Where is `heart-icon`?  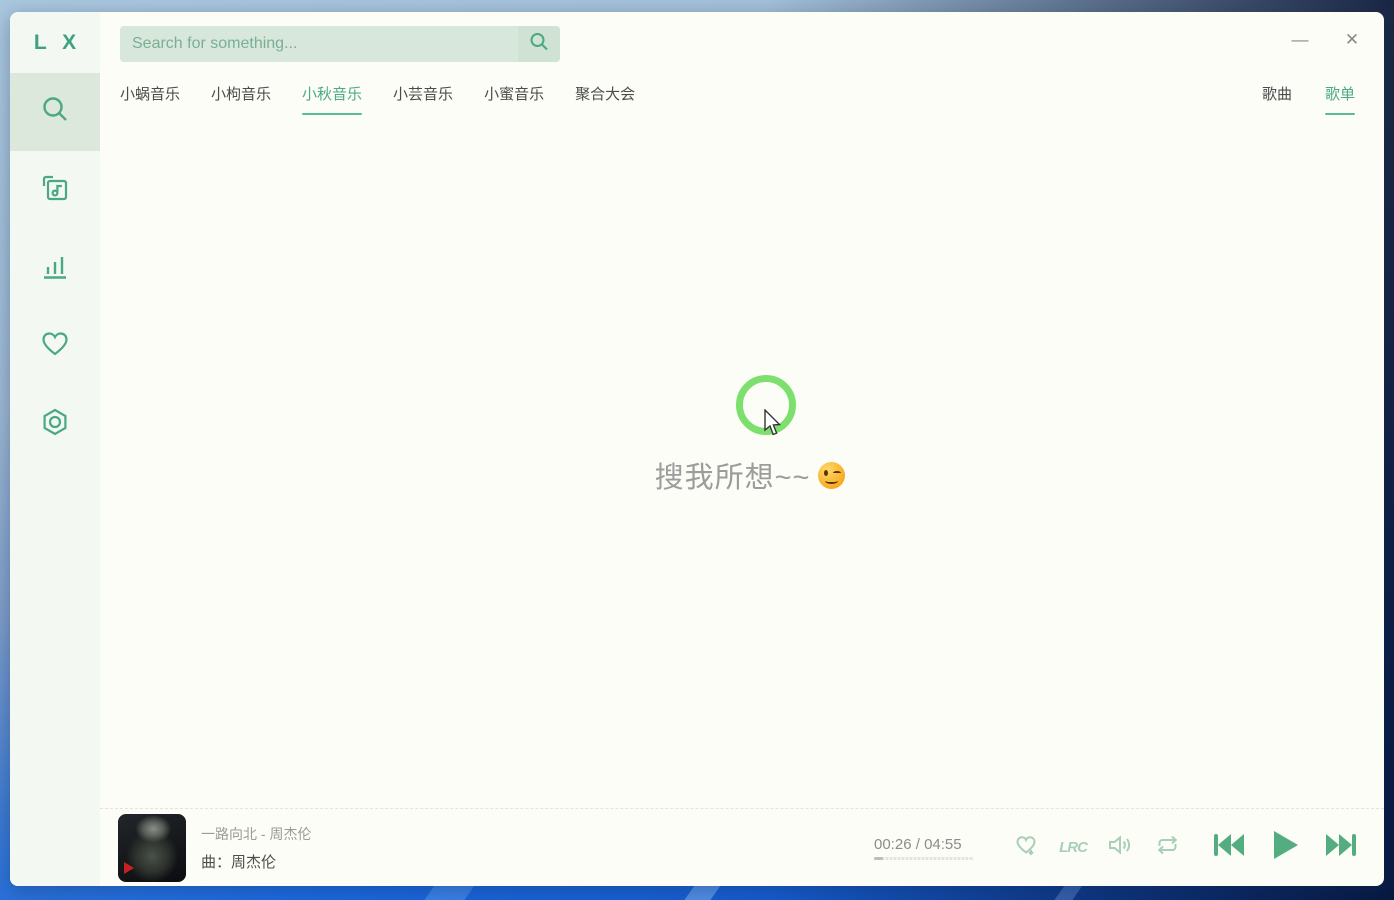
heart-icon is located at coordinates (55, 346).